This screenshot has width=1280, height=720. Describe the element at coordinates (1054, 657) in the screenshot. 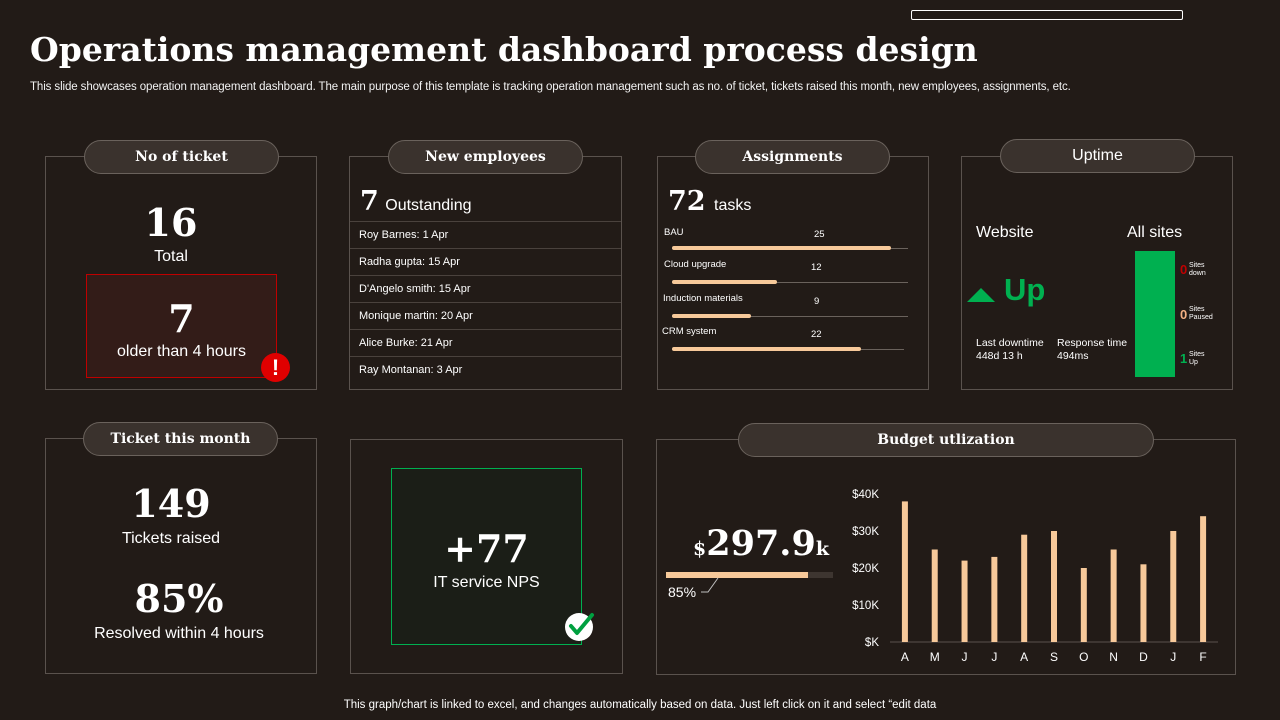

I see `x-tick-label: S` at that location.